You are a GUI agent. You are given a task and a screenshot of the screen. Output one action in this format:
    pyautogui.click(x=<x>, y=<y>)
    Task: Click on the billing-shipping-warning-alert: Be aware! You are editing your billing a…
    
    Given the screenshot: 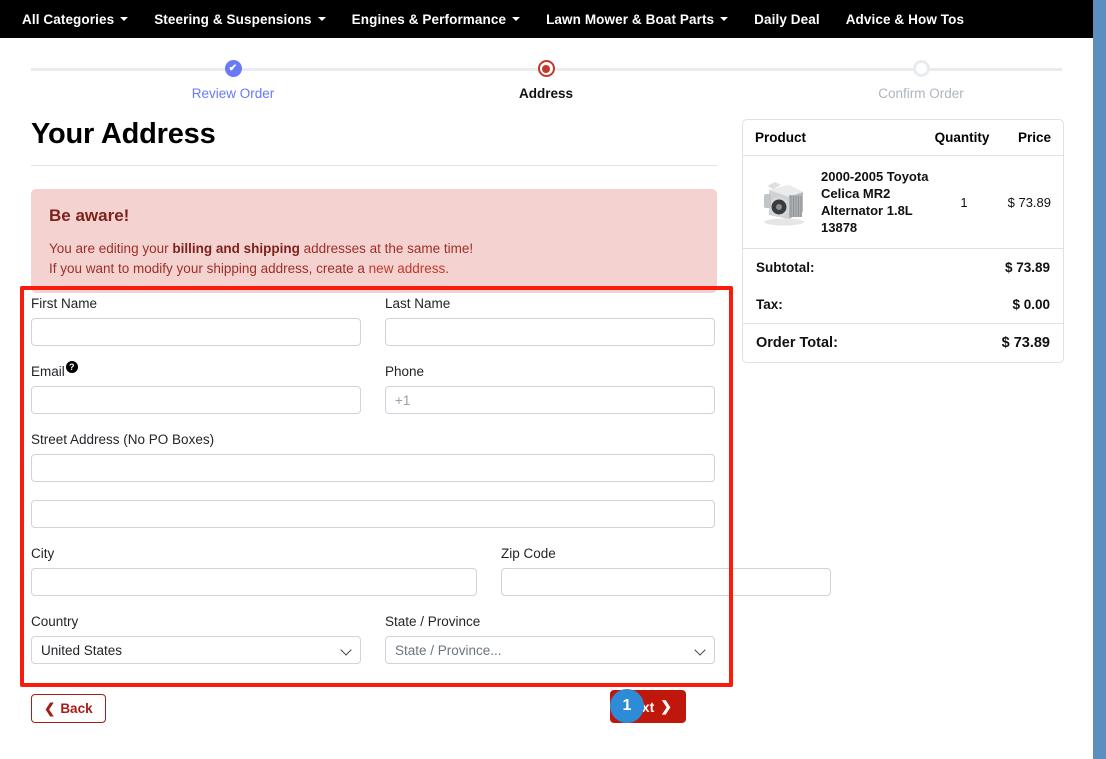 What is the action you would take?
    pyautogui.click(x=374, y=241)
    